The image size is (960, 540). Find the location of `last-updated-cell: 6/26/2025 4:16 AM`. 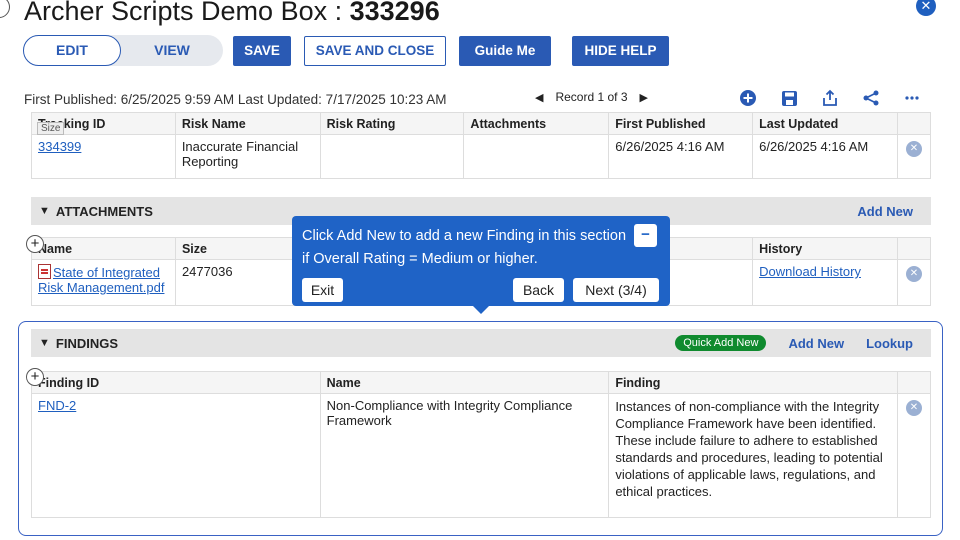

last-updated-cell: 6/26/2025 4:16 AM is located at coordinates (825, 156).